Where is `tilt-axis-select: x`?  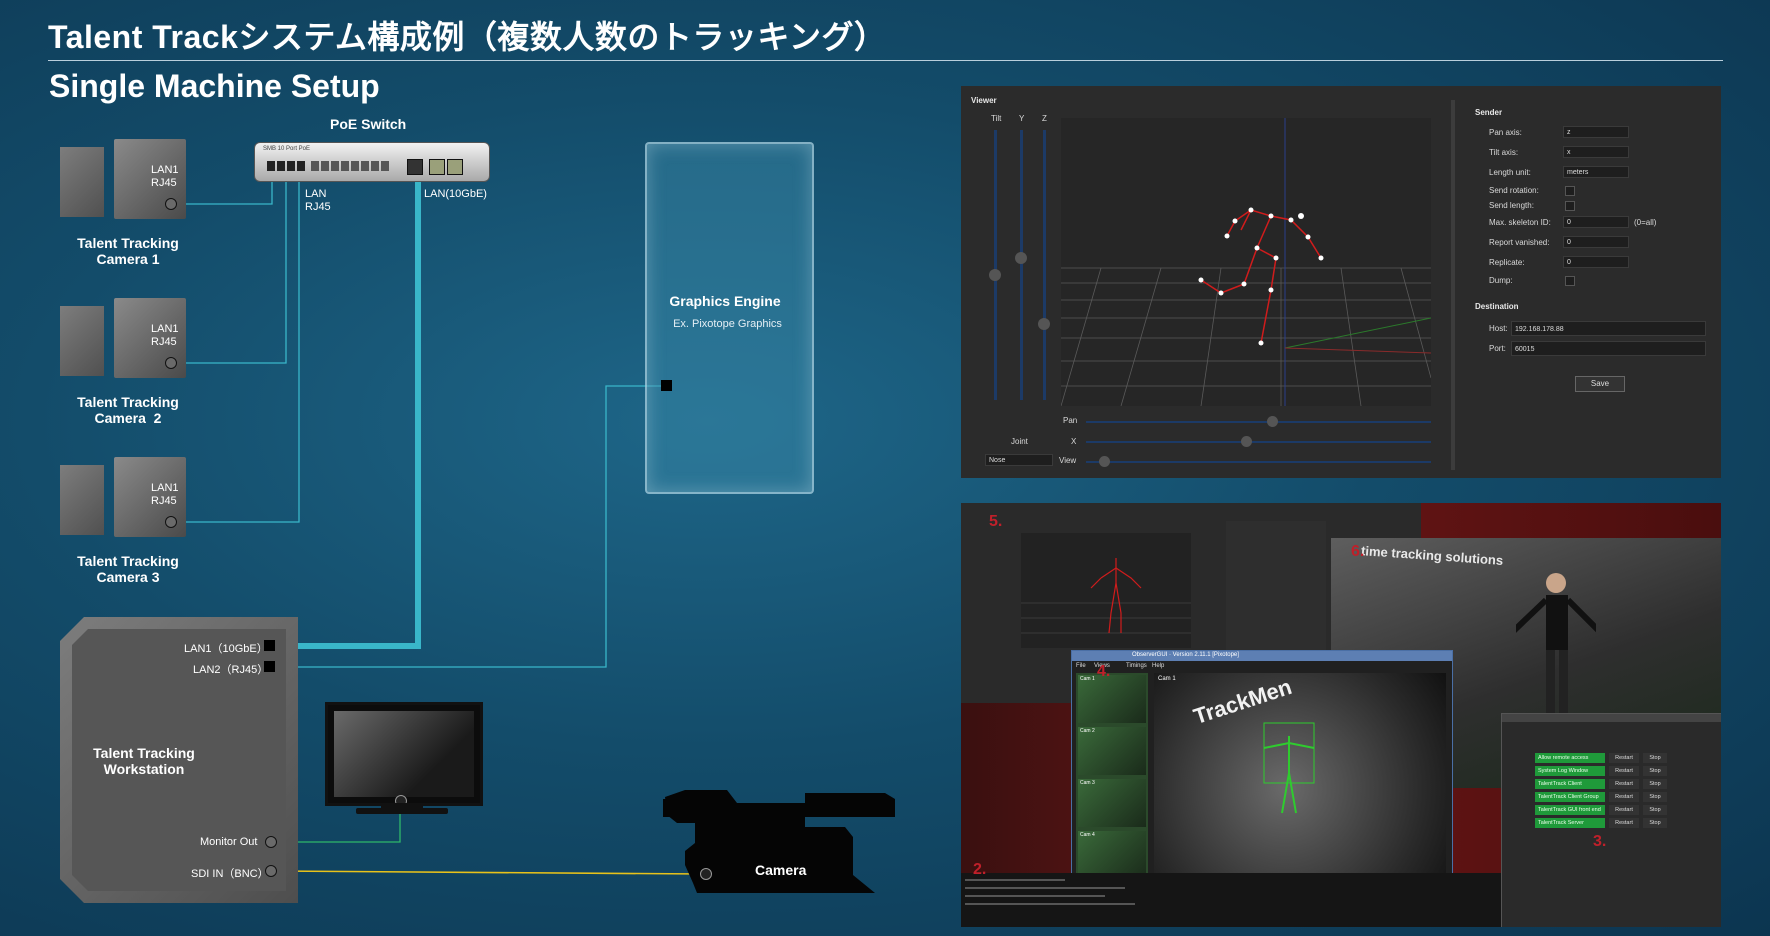
tilt-axis-select: x is located at coordinates (1596, 152).